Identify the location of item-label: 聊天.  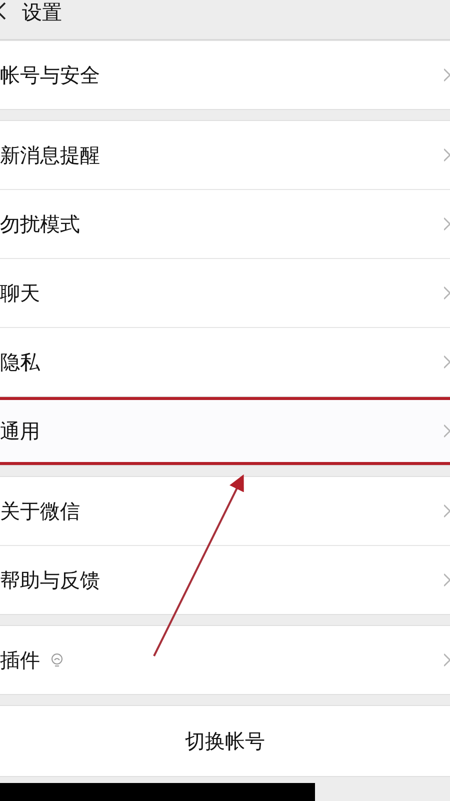
(20, 293).